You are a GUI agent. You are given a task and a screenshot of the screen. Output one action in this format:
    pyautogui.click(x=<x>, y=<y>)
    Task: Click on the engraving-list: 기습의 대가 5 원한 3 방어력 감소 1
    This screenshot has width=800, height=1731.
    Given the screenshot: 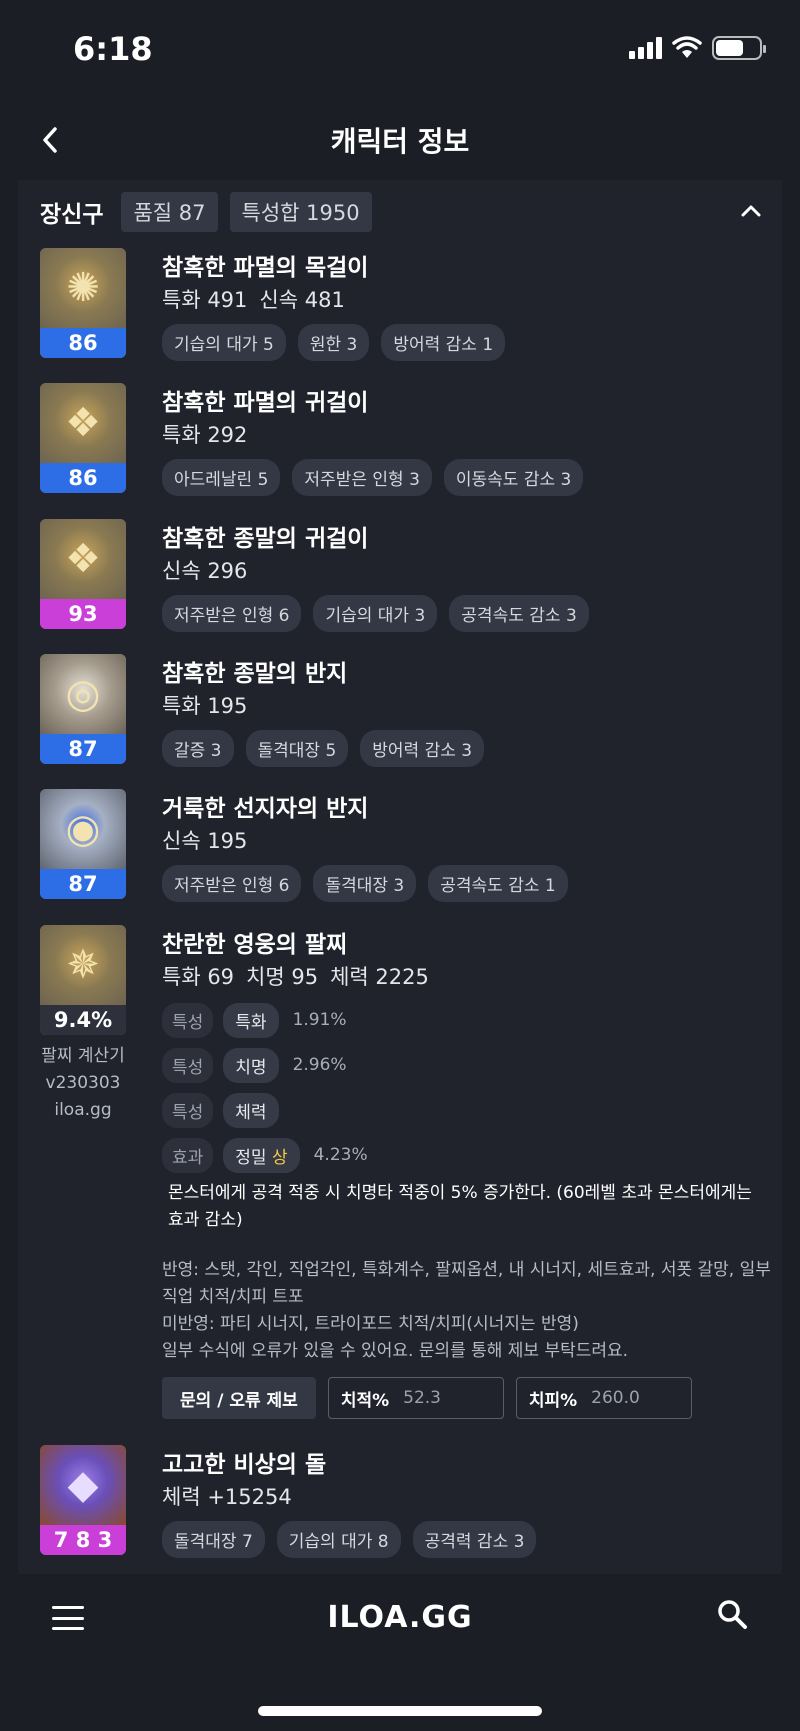 What is the action you would take?
    pyautogui.click(x=334, y=342)
    